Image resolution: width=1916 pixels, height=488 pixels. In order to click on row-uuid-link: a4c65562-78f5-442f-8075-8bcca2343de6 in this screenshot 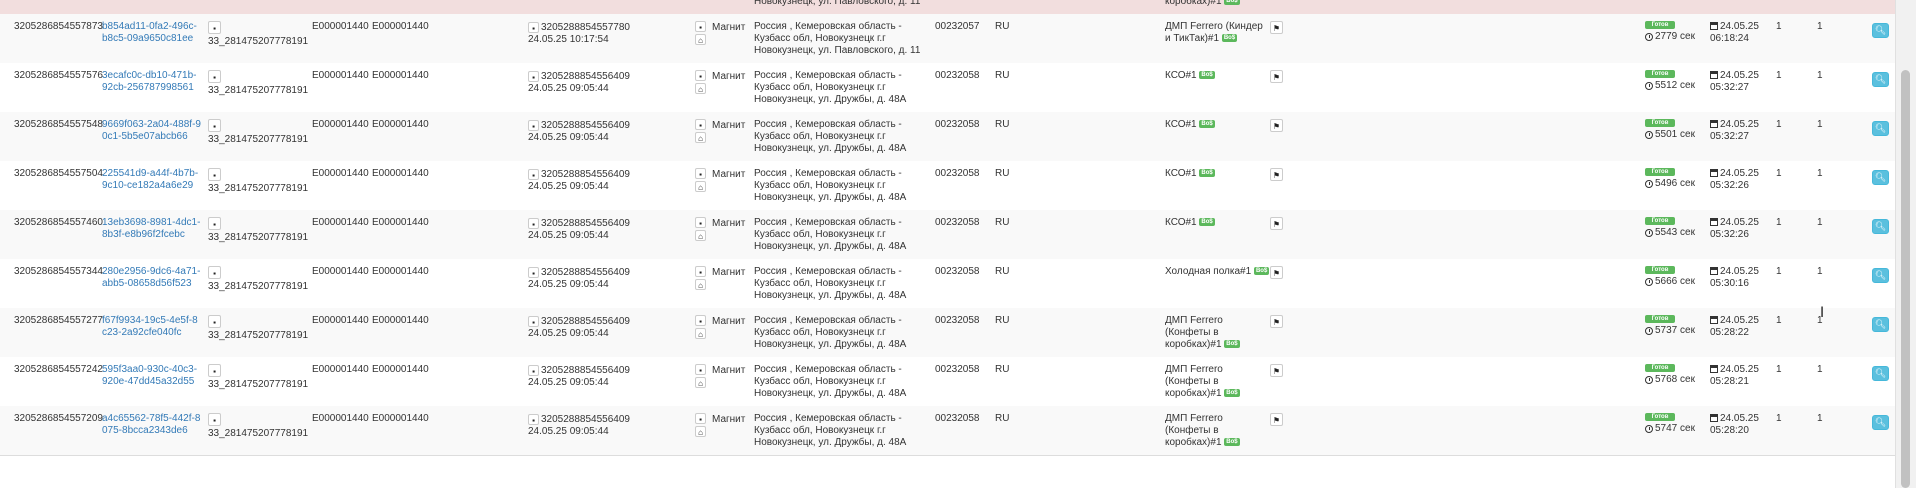, I will do `click(152, 425)`.